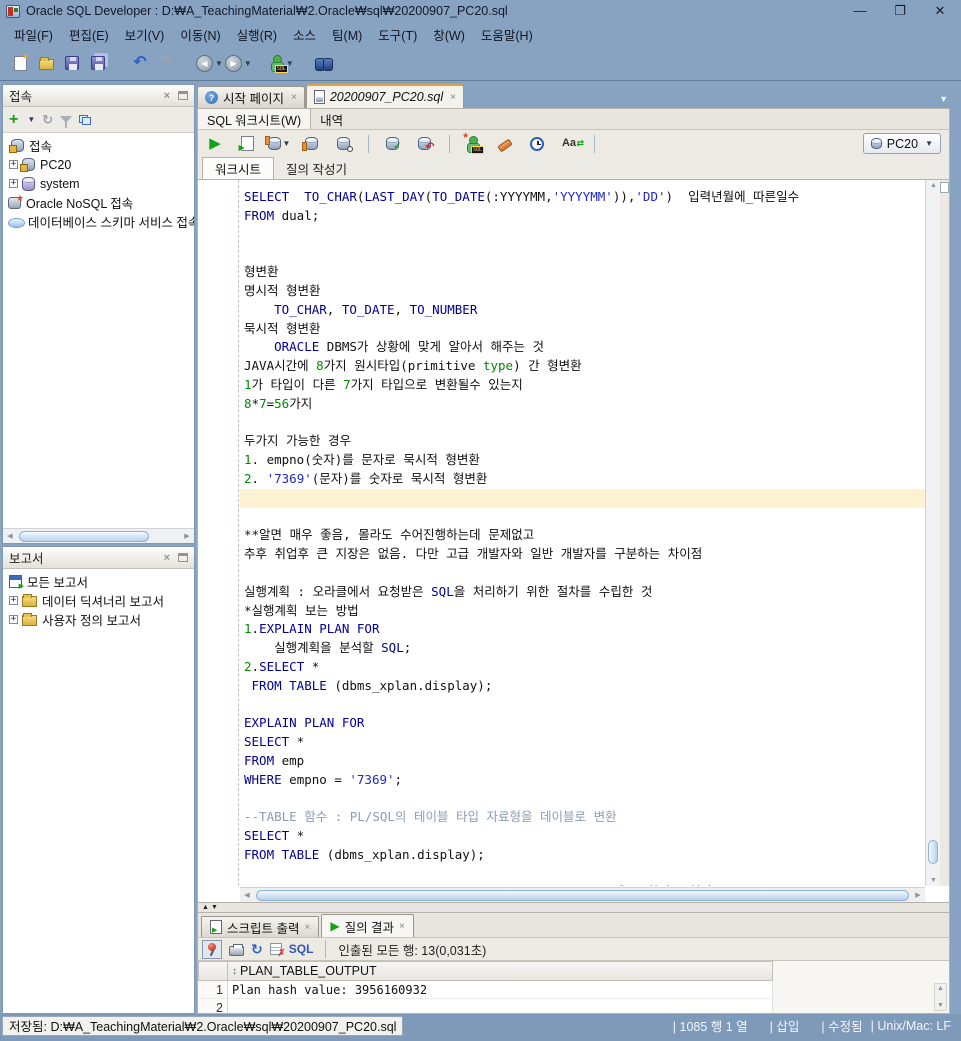 Image resolution: width=961 pixels, height=1041 pixels. I want to click on new-worksheet-button: SQL ▼, so click(282, 63).